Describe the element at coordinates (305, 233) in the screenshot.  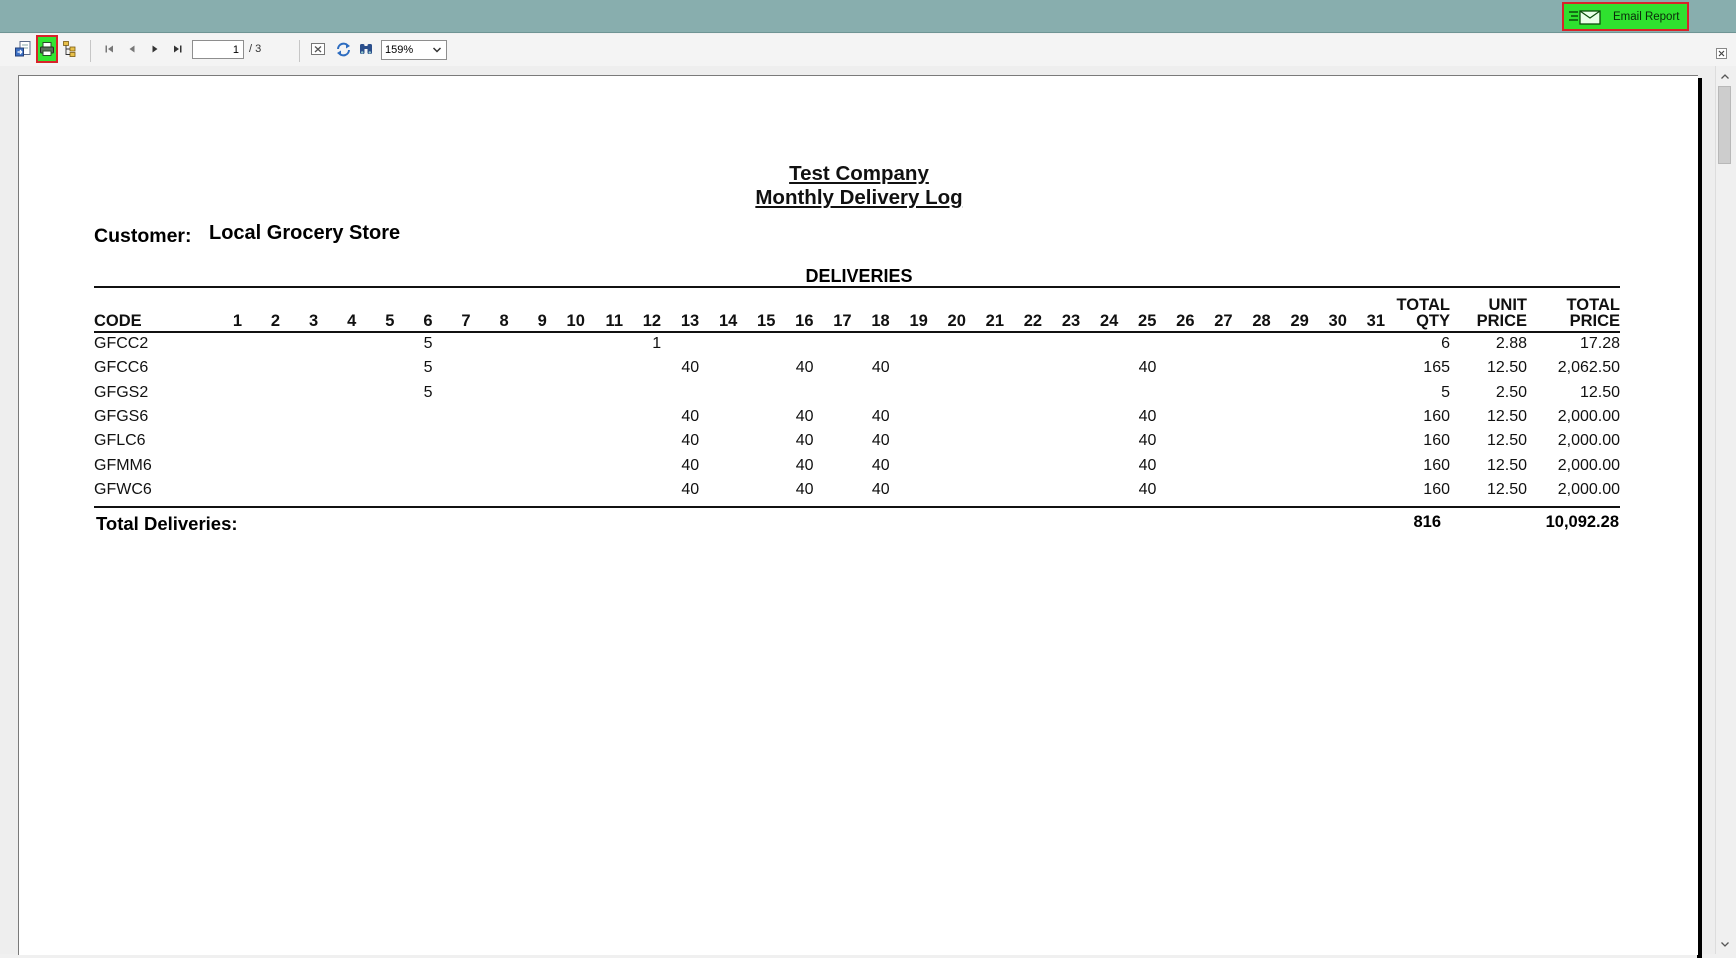
I see `customer-name: Local Grocery Store` at that location.